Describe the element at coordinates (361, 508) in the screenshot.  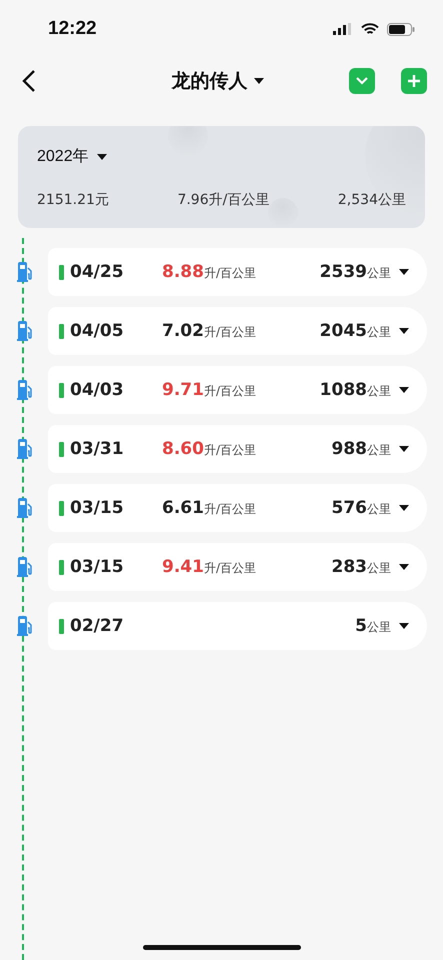
I see `record-distance: 576公里` at that location.